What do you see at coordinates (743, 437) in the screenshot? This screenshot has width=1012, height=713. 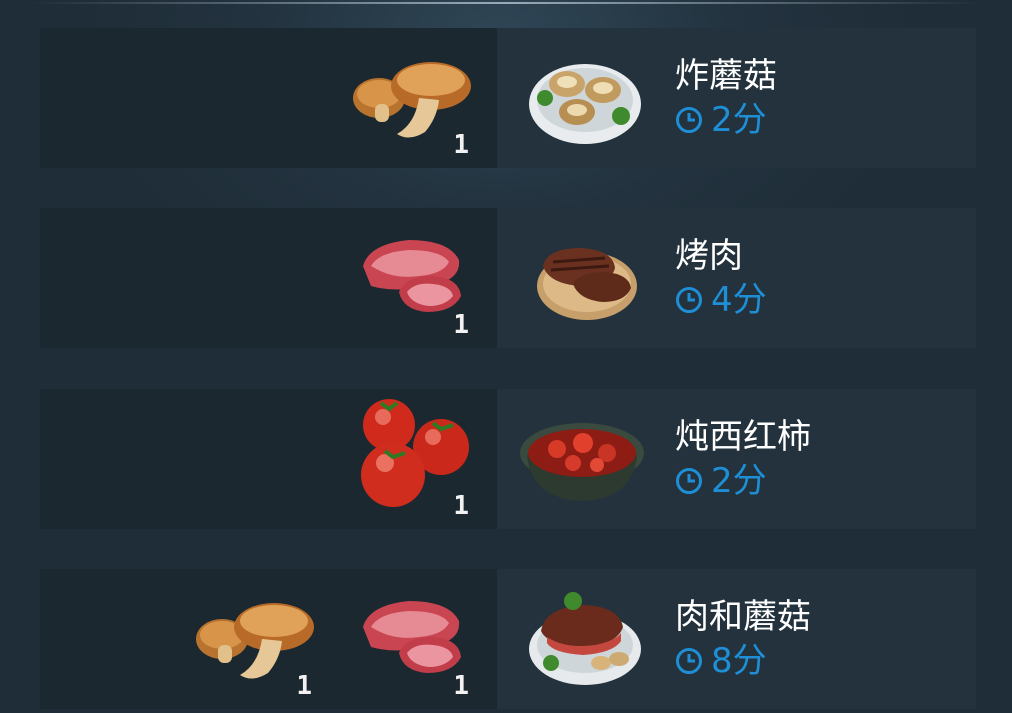 I see `recipe-name: 炖西红柿` at bounding box center [743, 437].